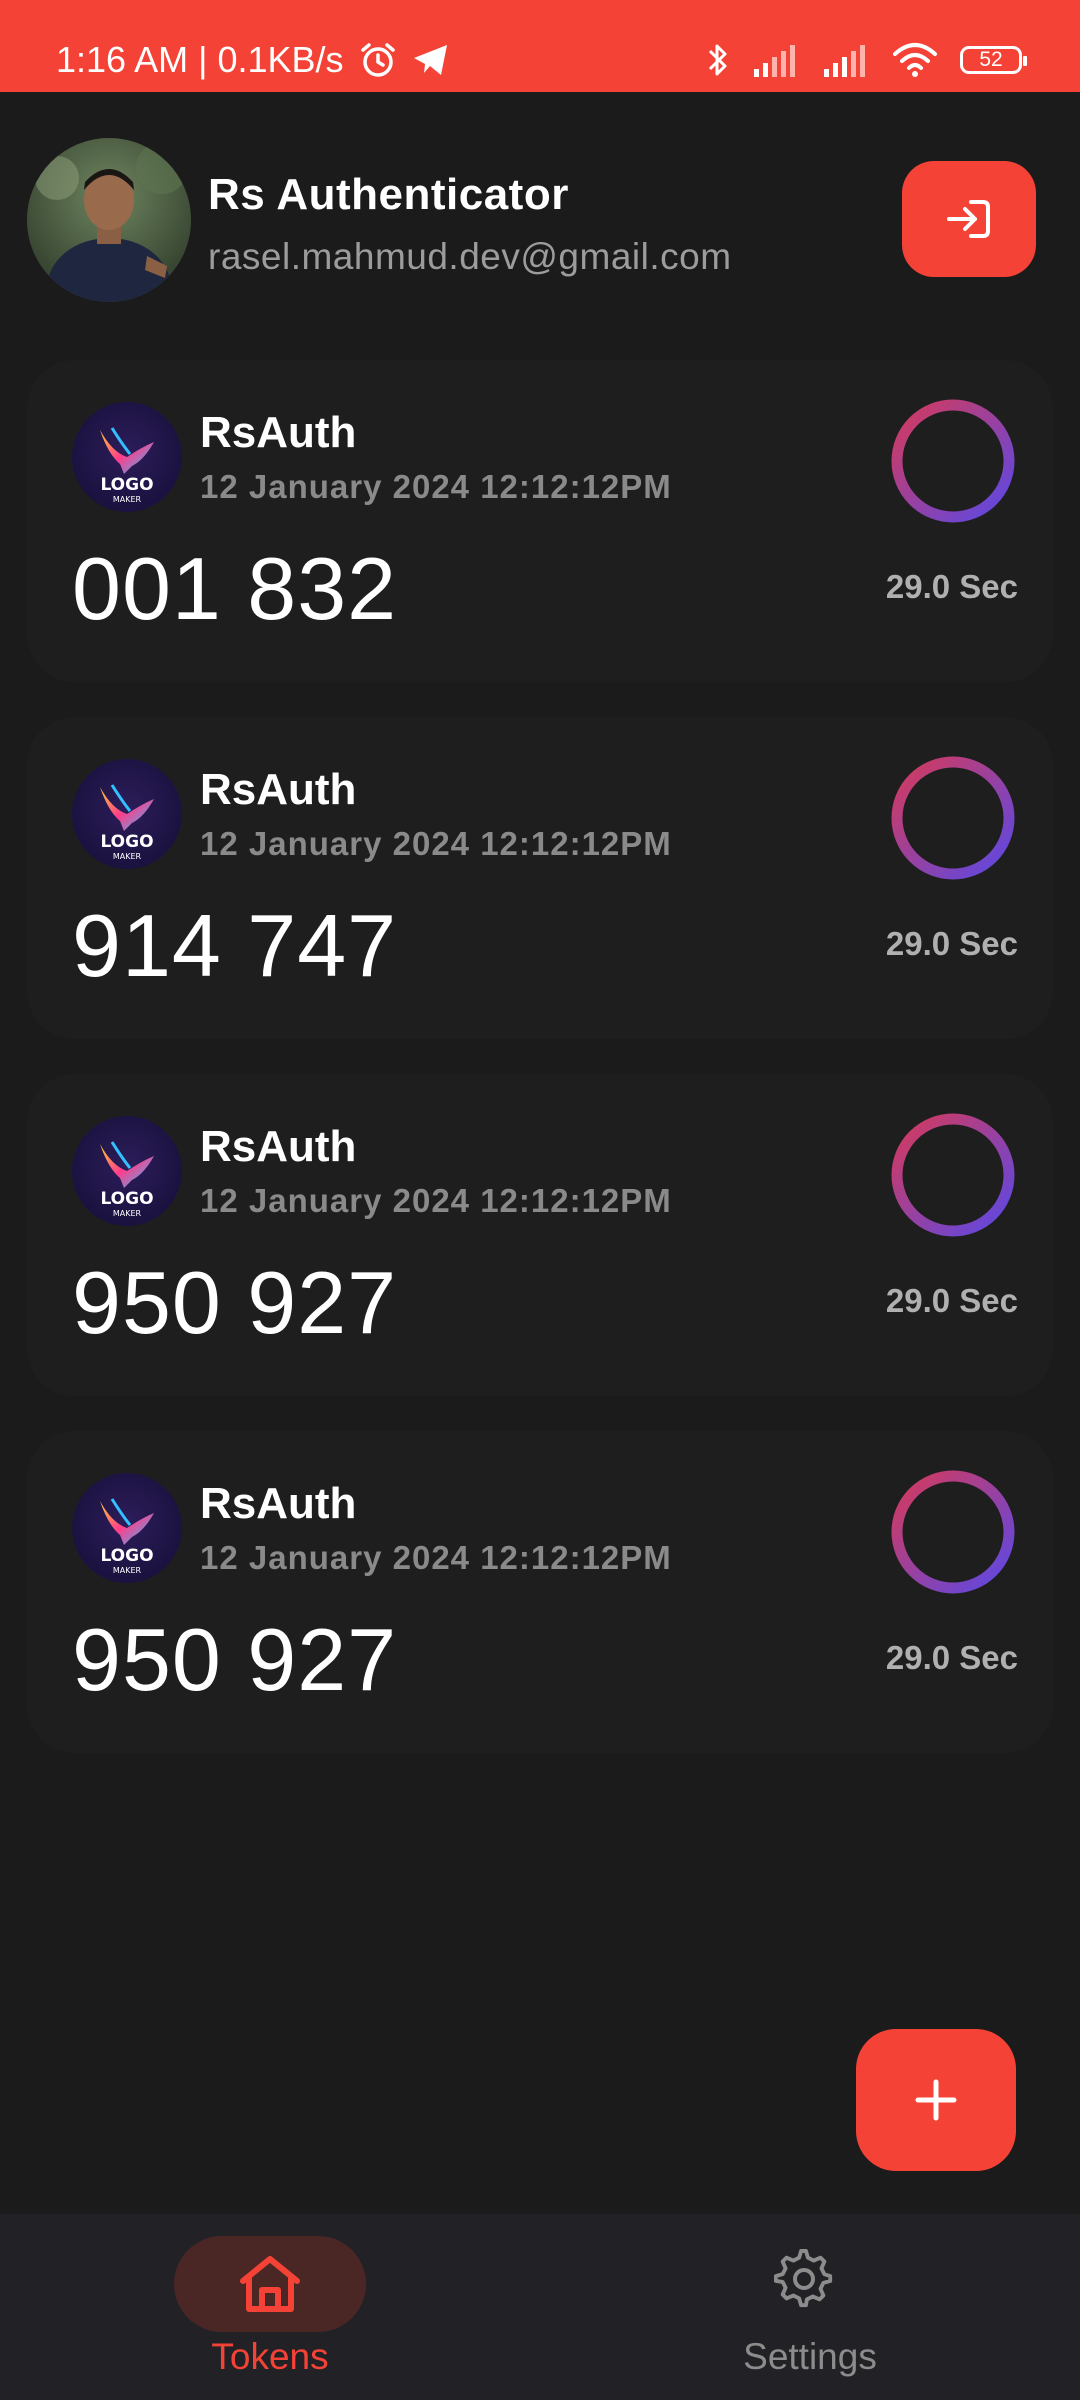 This screenshot has height=2400, width=1080. Describe the element at coordinates (200, 59) in the screenshot. I see `status-time: 1:16 AM | 0.1KB/s` at that location.